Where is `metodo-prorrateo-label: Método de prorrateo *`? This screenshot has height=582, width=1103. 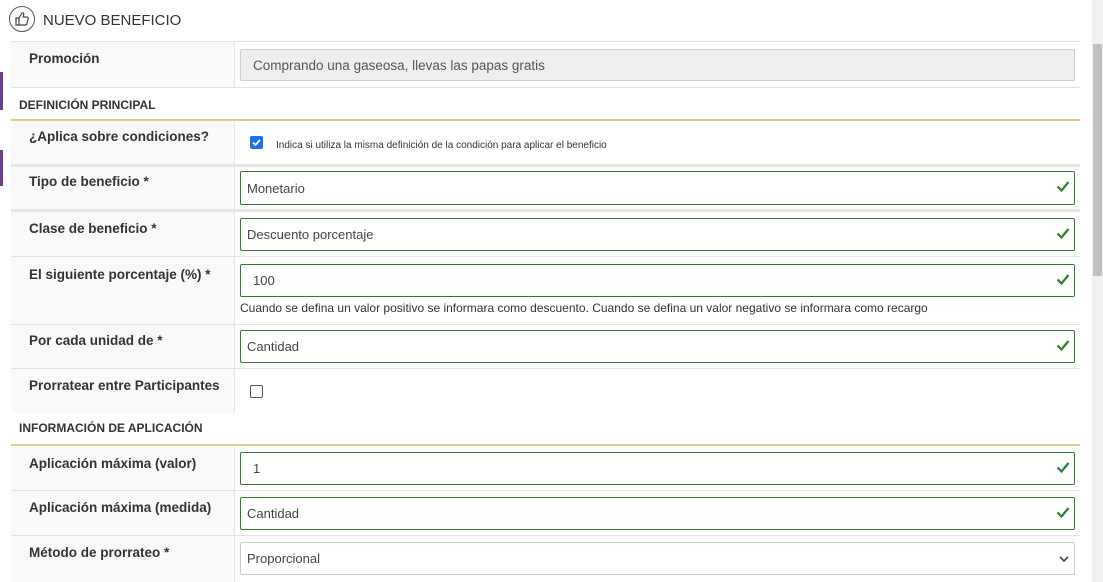 metodo-prorrateo-label: Método de prorrateo * is located at coordinates (99, 552).